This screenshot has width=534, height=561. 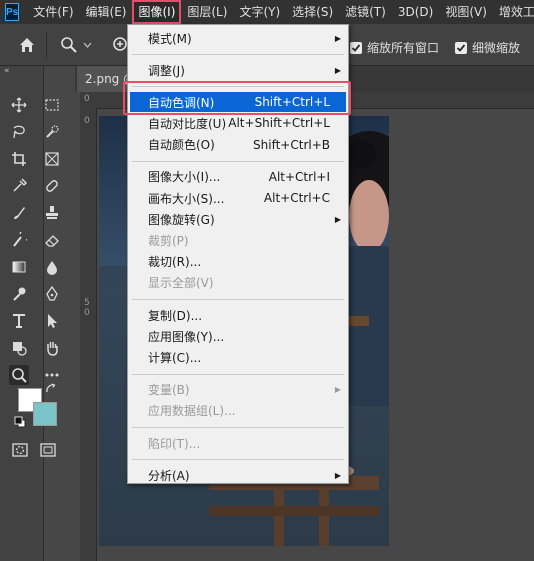 I want to click on divider, so click(x=46, y=45).